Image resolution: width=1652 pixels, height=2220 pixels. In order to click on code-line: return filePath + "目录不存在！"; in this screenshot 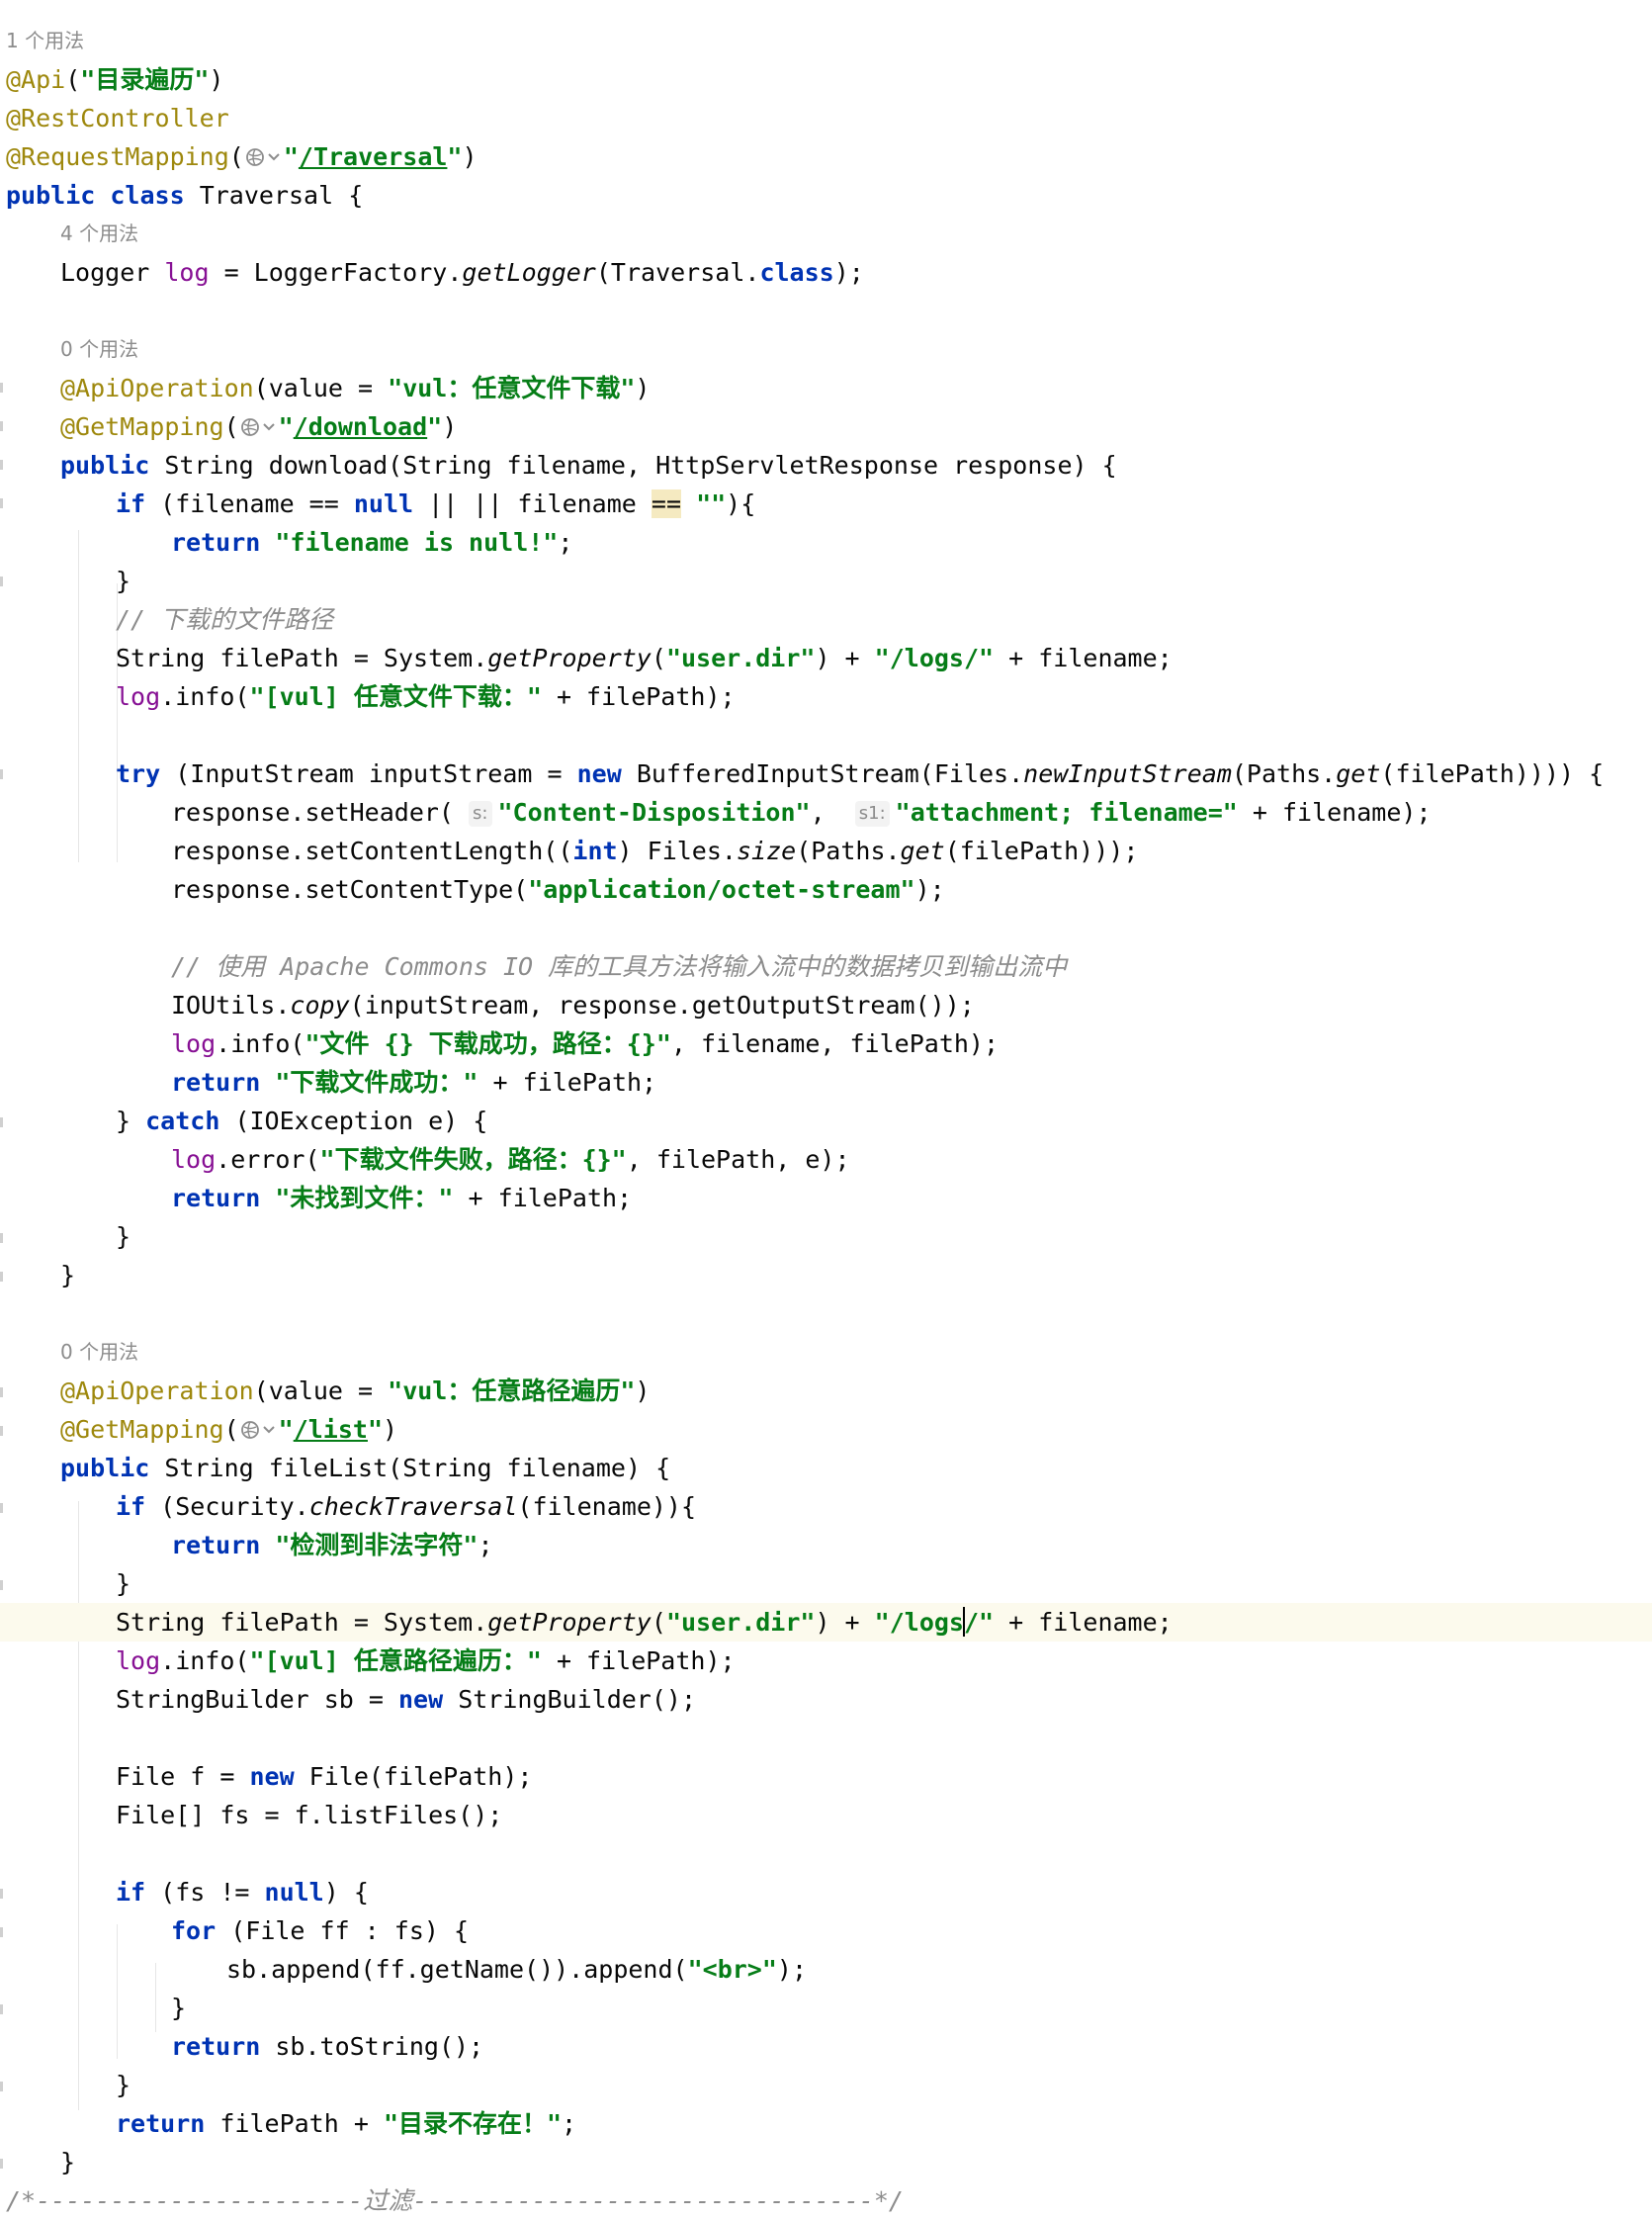, I will do `click(346, 2123)`.